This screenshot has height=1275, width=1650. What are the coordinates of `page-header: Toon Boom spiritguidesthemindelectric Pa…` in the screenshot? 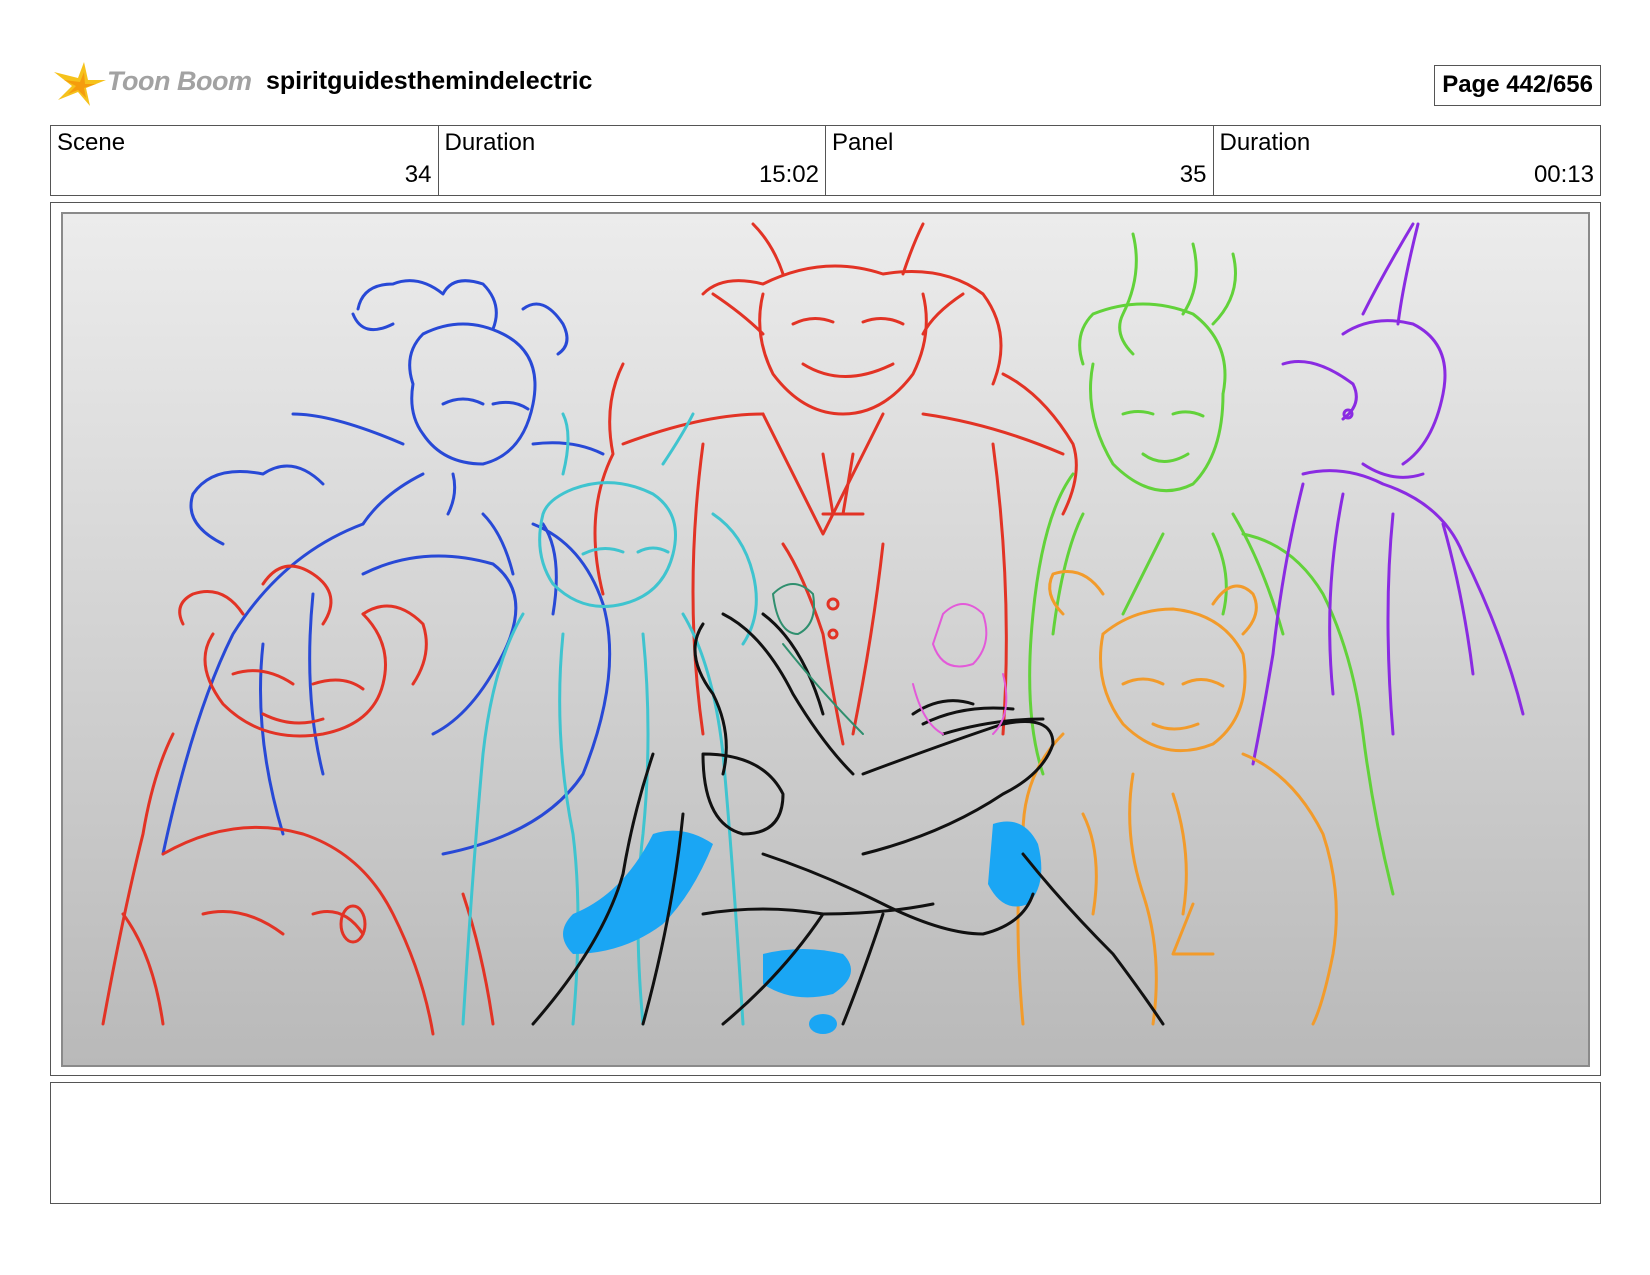 It's located at (825, 83).